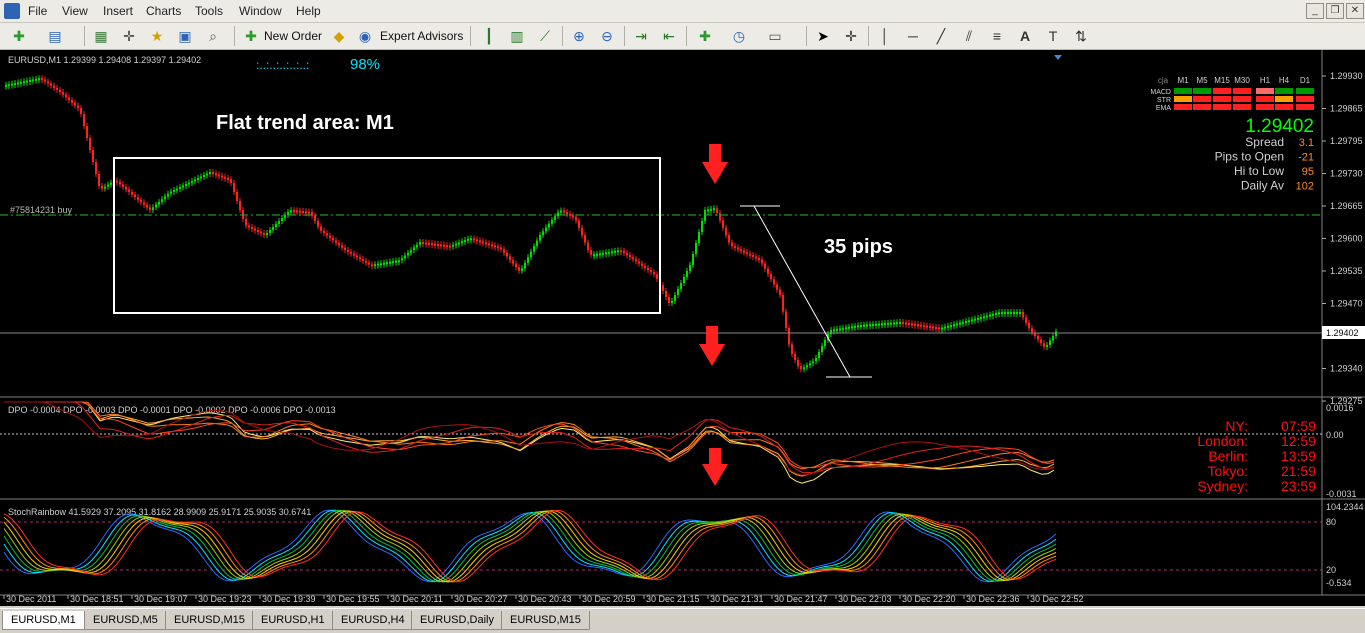  Describe the element at coordinates (373, 620) in the screenshot. I see `tab-eurusd-h4: EURUSD,H4` at that location.